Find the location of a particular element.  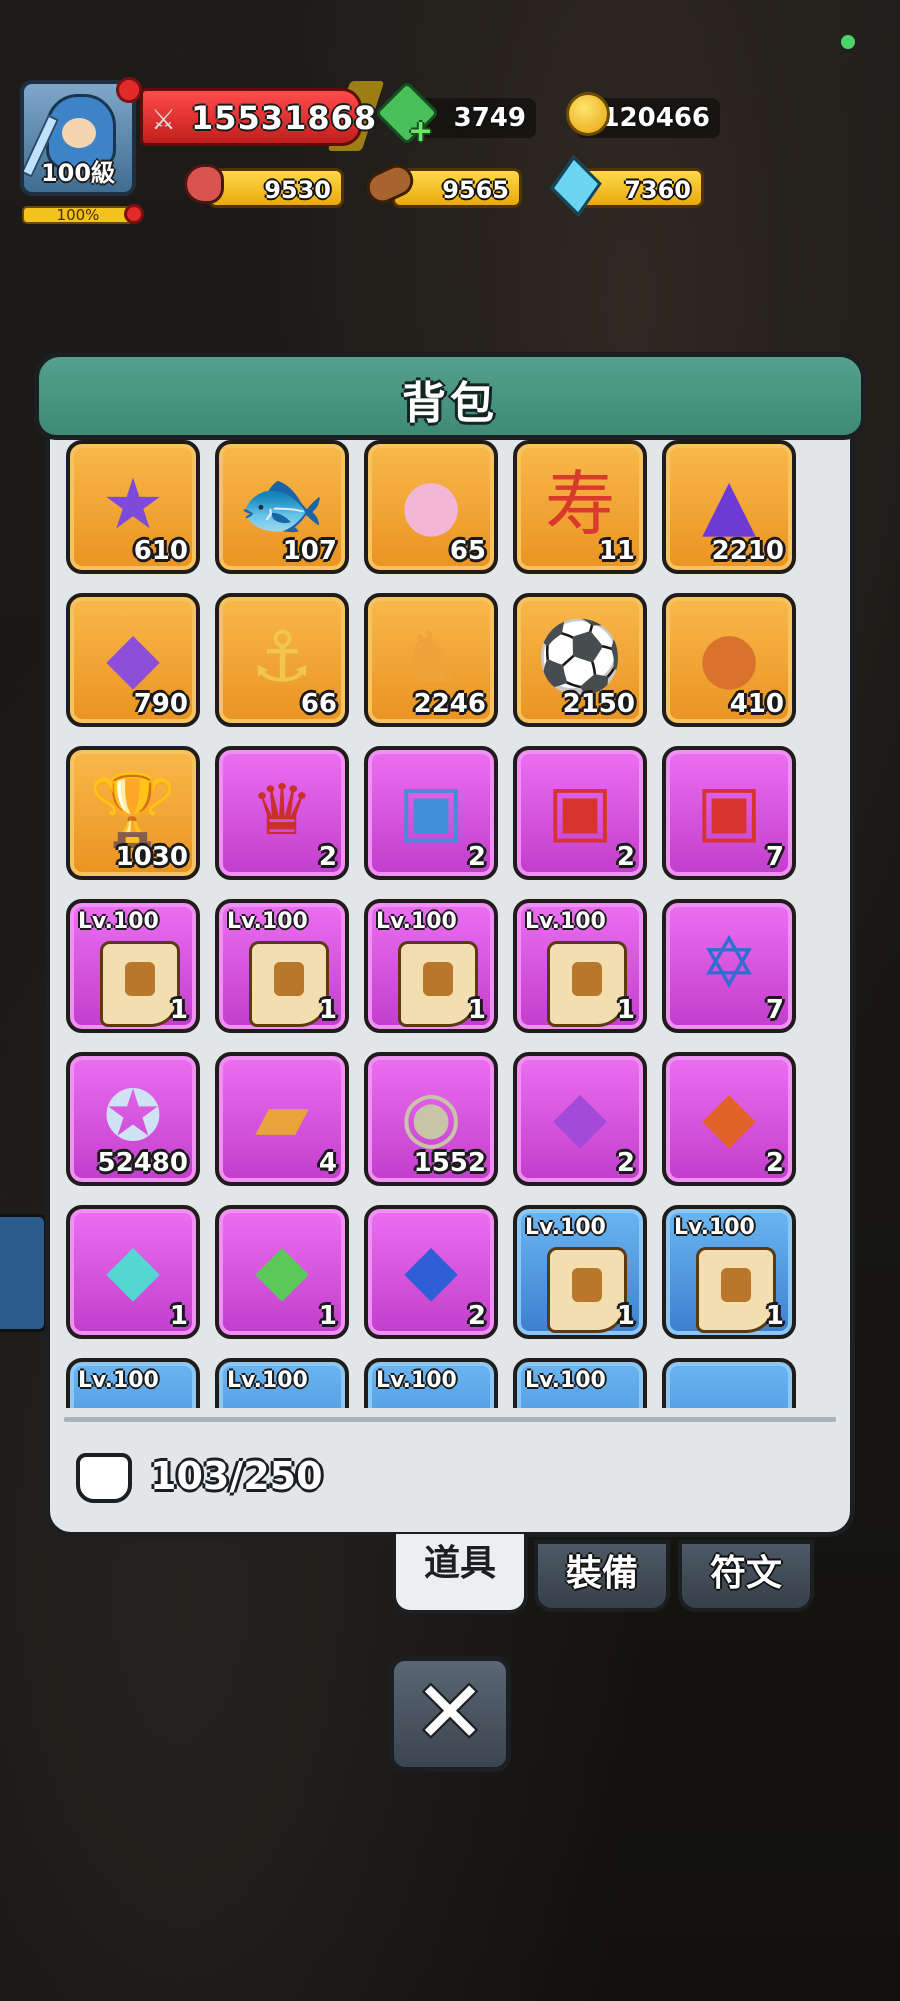

rocking-horse-icon: ♞ is located at coordinates (431, 657).